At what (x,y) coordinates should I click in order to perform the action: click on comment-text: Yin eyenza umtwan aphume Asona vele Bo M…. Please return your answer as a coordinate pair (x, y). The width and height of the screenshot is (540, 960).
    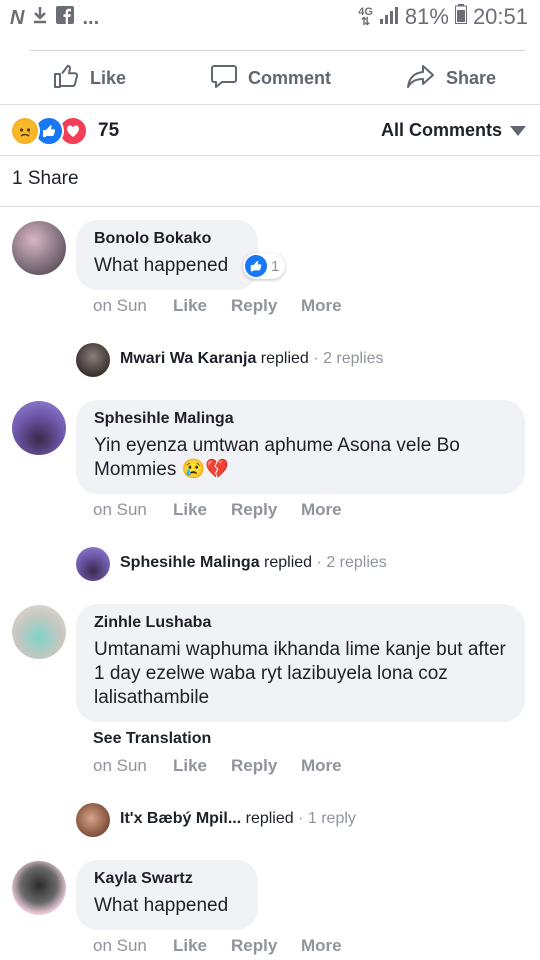
    Looking at the image, I should click on (277, 457).